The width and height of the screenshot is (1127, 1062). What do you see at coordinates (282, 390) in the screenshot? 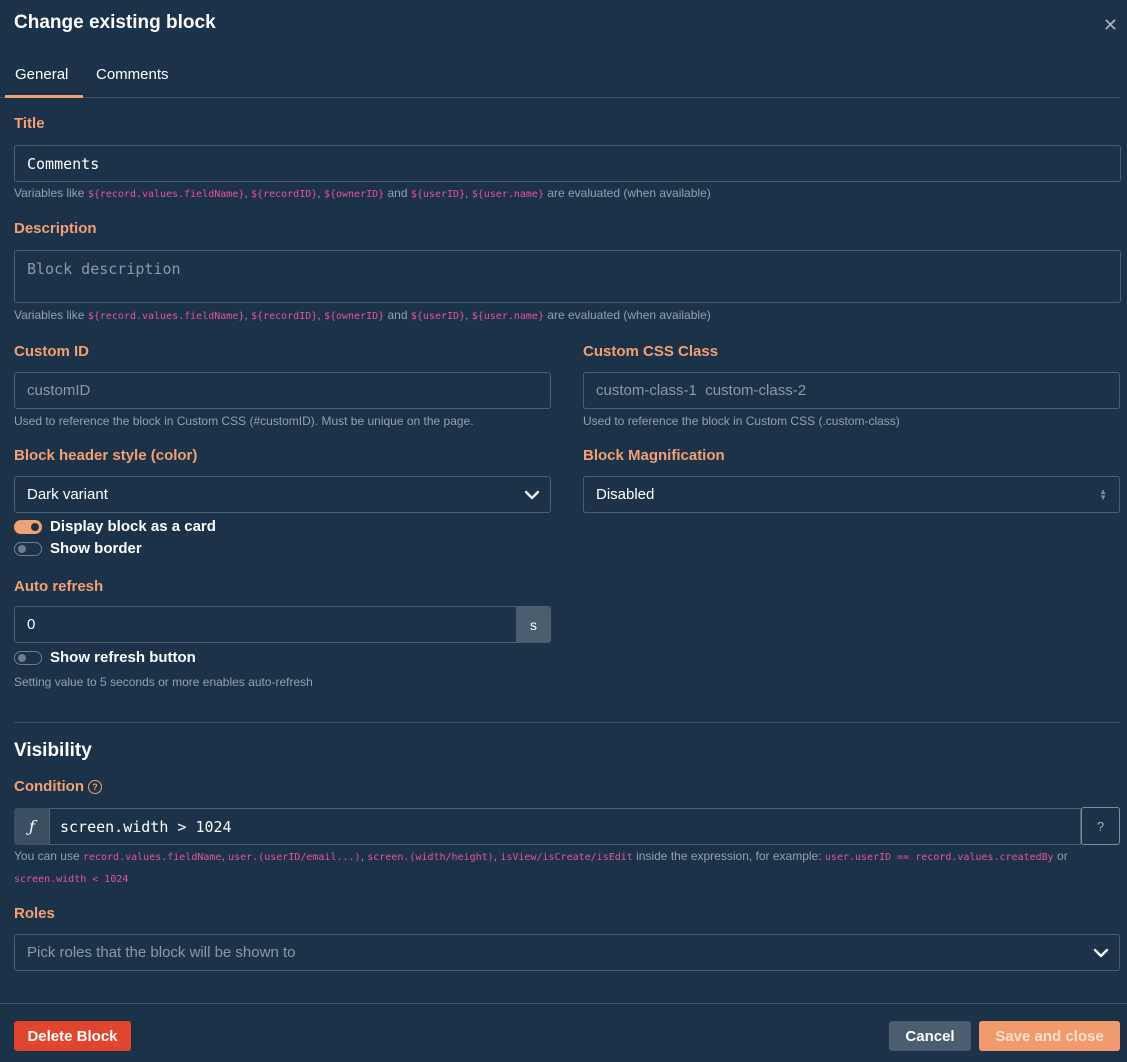
I see `custom-id-input: customID` at bounding box center [282, 390].